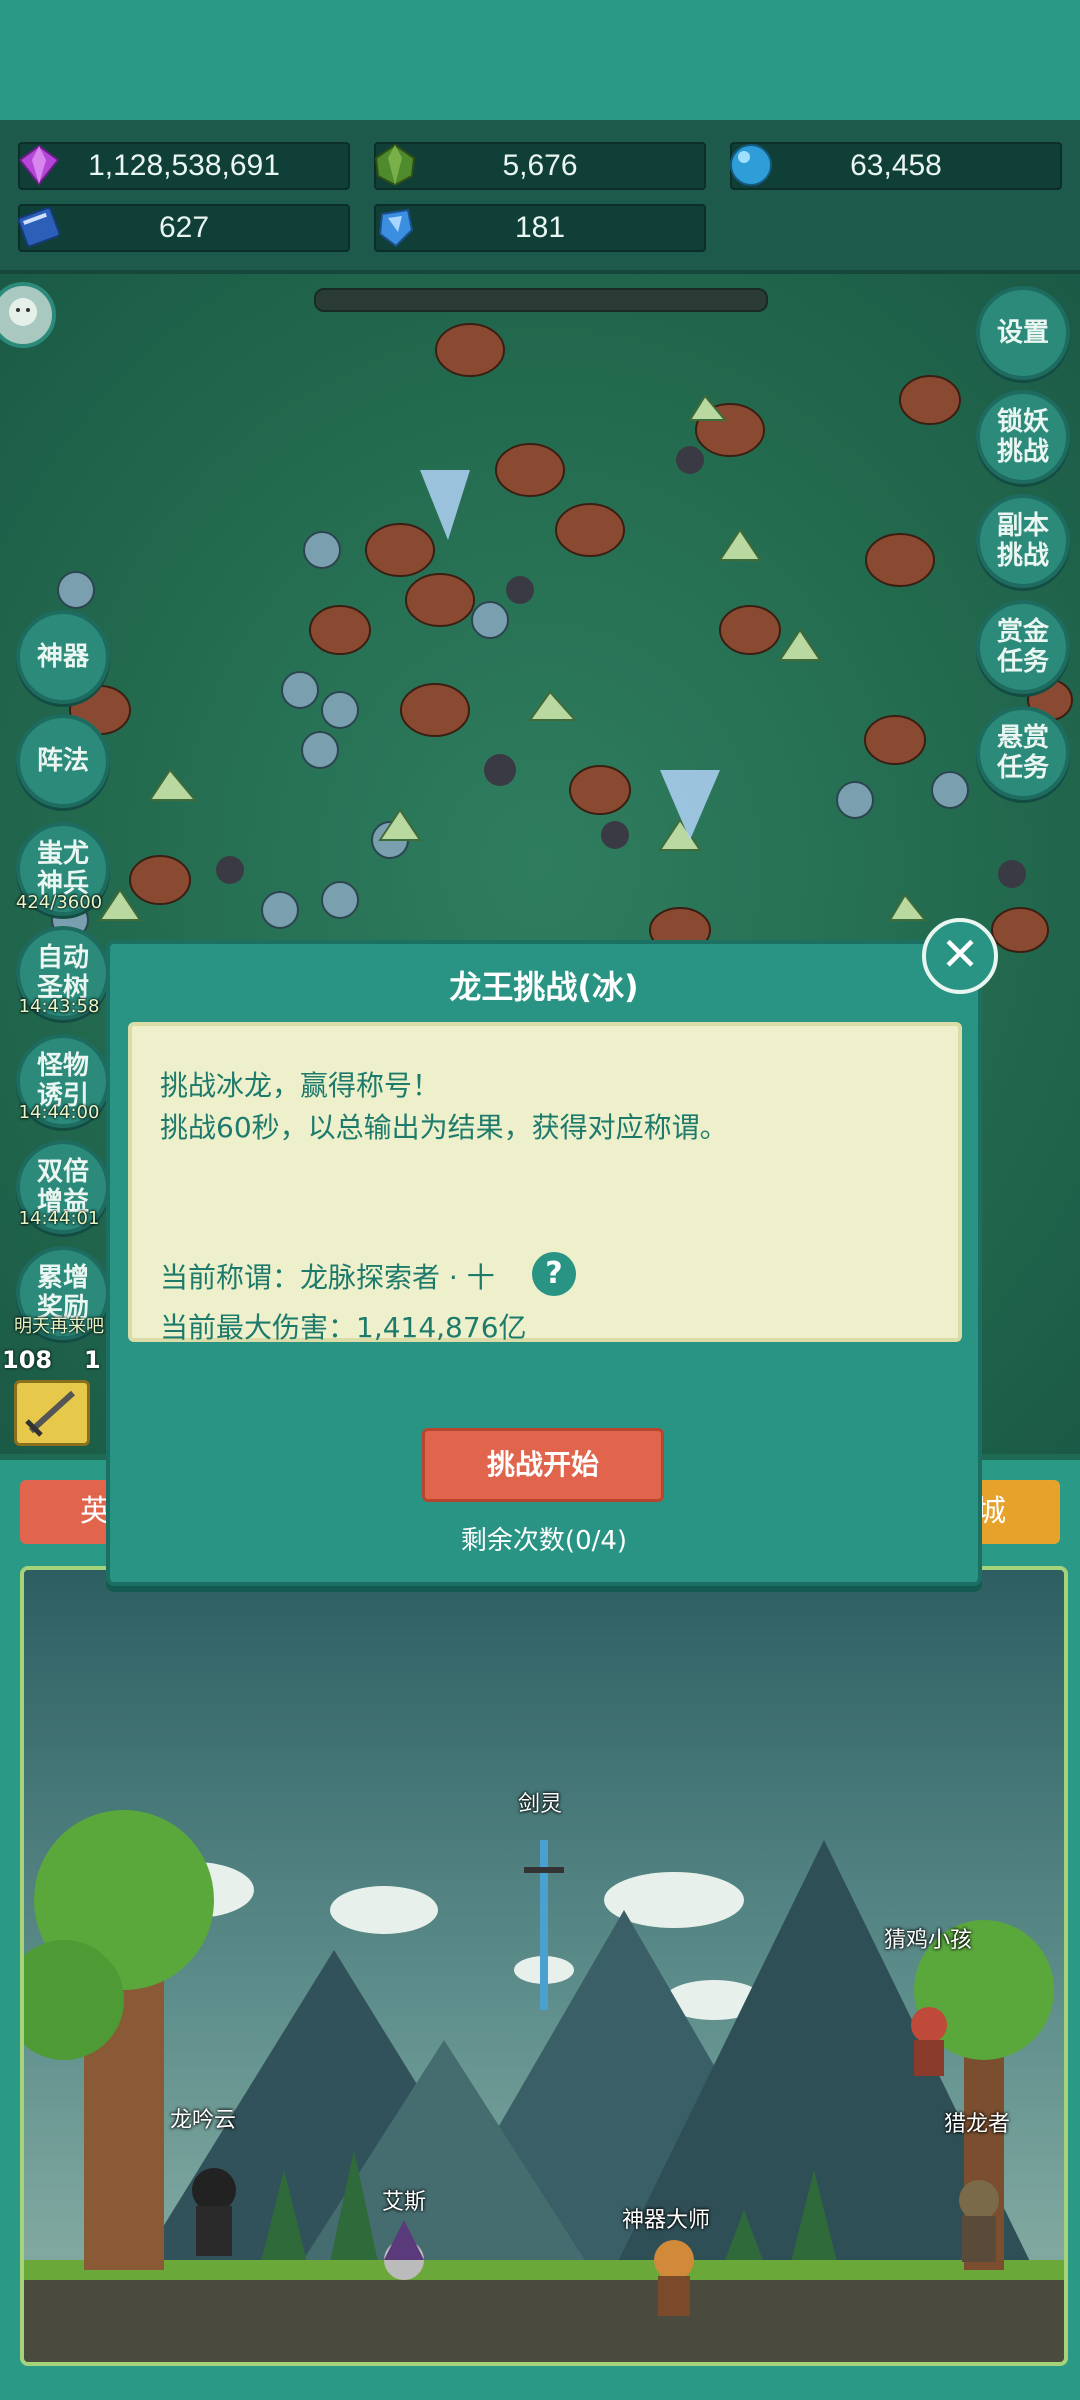  Describe the element at coordinates (540, 1804) in the screenshot. I see `character-name-sword-spirit: 剑灵` at that location.